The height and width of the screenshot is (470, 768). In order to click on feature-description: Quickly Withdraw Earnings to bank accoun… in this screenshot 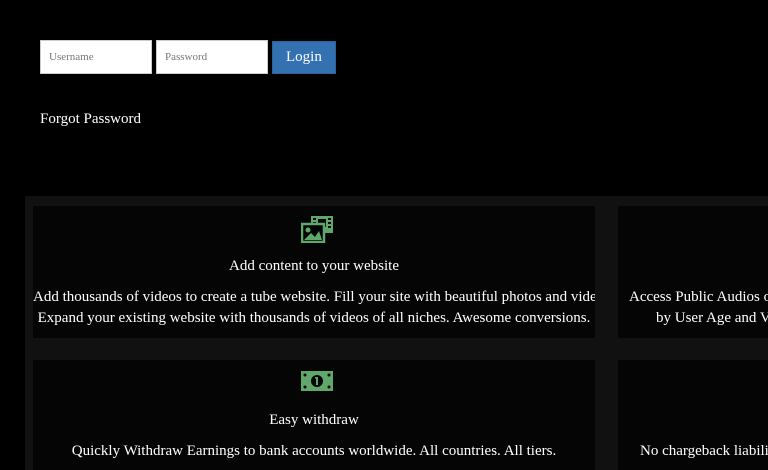, I will do `click(314, 451)`.